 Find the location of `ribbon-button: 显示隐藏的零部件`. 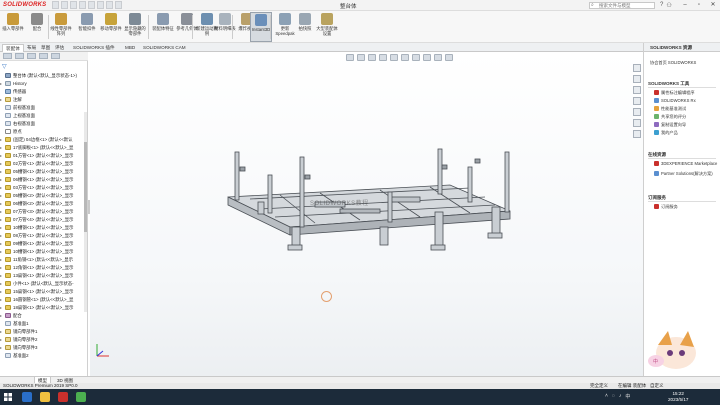

ribbon-button: 显示隐藏的零部件 is located at coordinates (135, 27).